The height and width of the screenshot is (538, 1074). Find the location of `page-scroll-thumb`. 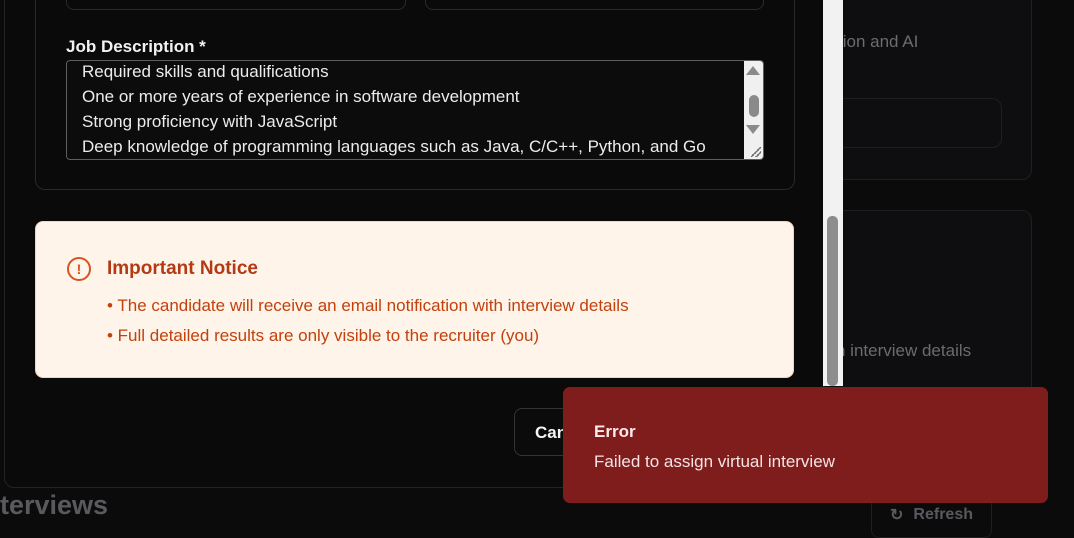

page-scroll-thumb is located at coordinates (832, 301).